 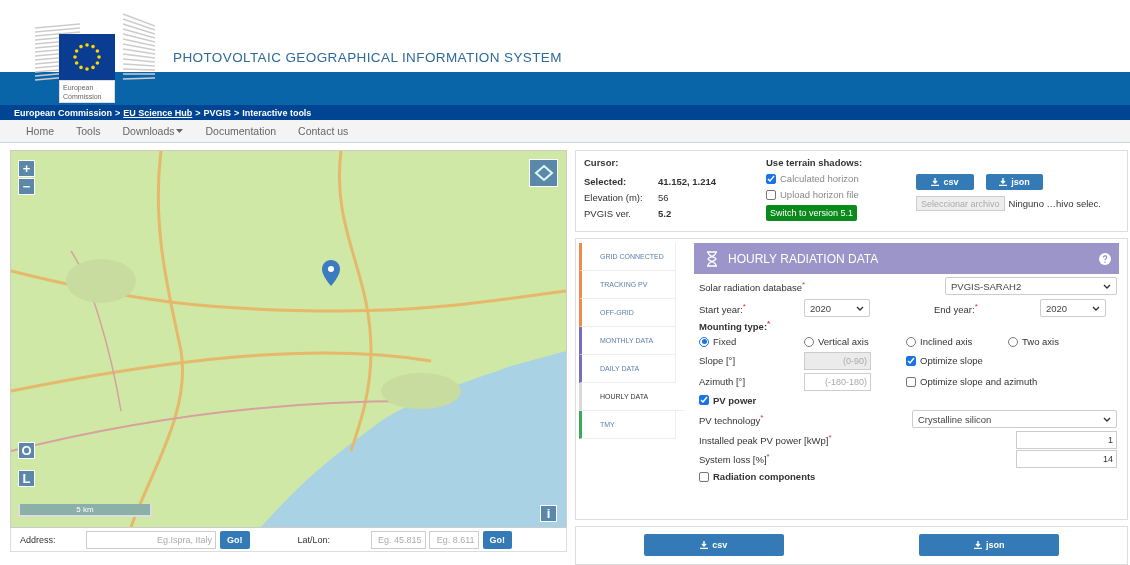 What do you see at coordinates (1066, 458) in the screenshot?
I see `system-loss-field: 14` at bounding box center [1066, 458].